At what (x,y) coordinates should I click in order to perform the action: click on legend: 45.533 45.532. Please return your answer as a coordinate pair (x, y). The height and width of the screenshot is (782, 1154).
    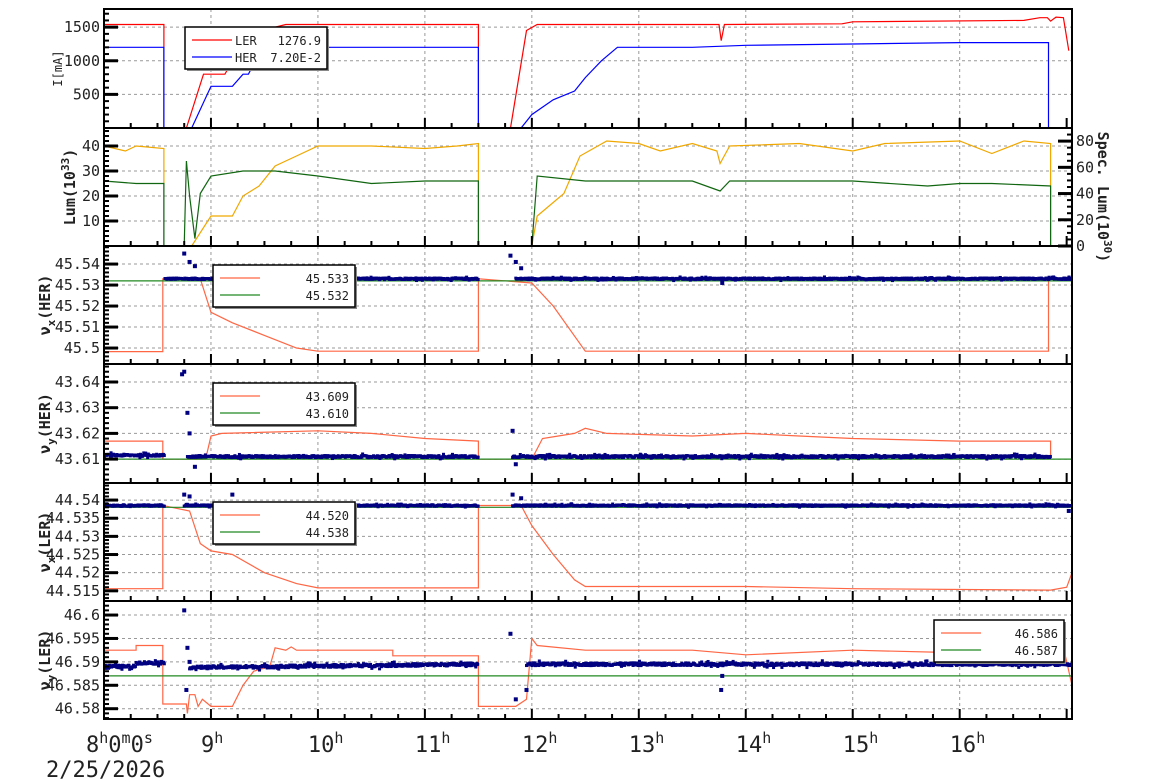
    Looking at the image, I should click on (284, 286).